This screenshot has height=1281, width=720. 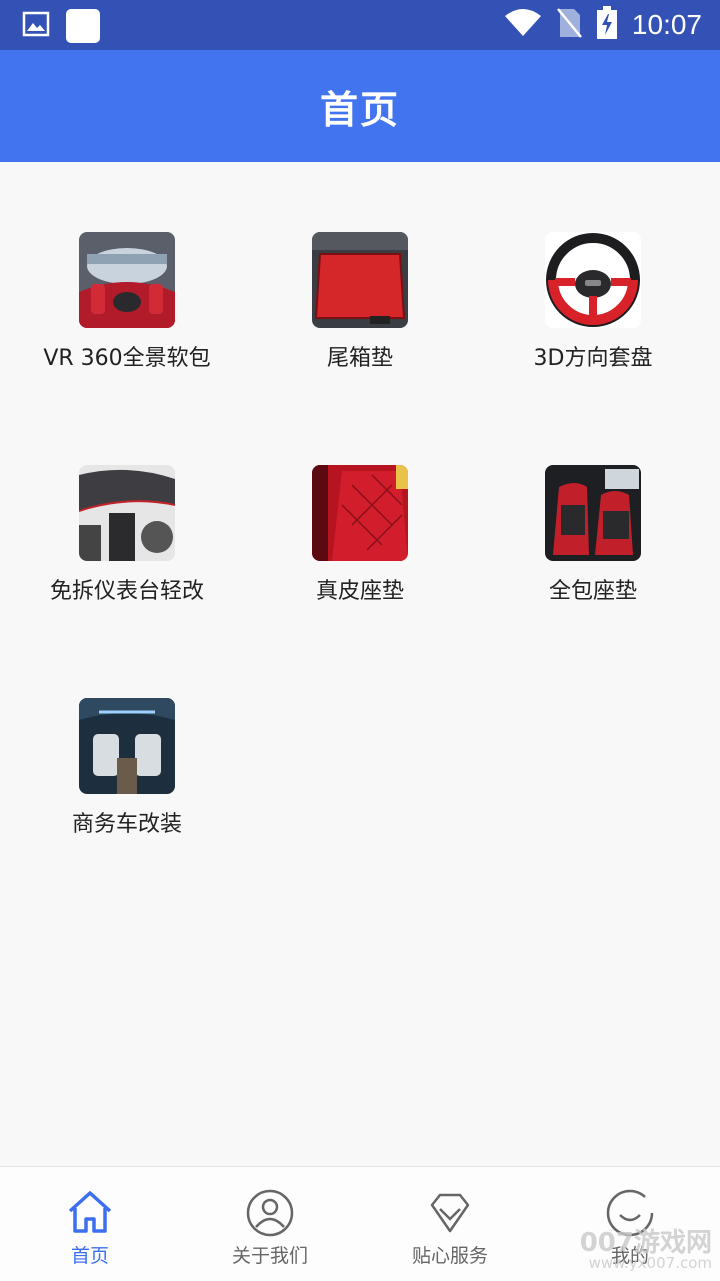 I want to click on nav-service: 贴心服务, so click(x=450, y=1224).